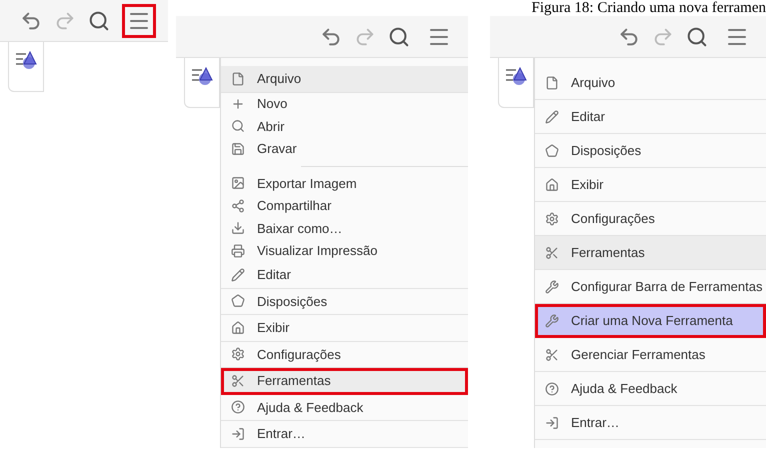 This screenshot has height=452, width=766. What do you see at coordinates (139, 21) in the screenshot?
I see `menu-button` at bounding box center [139, 21].